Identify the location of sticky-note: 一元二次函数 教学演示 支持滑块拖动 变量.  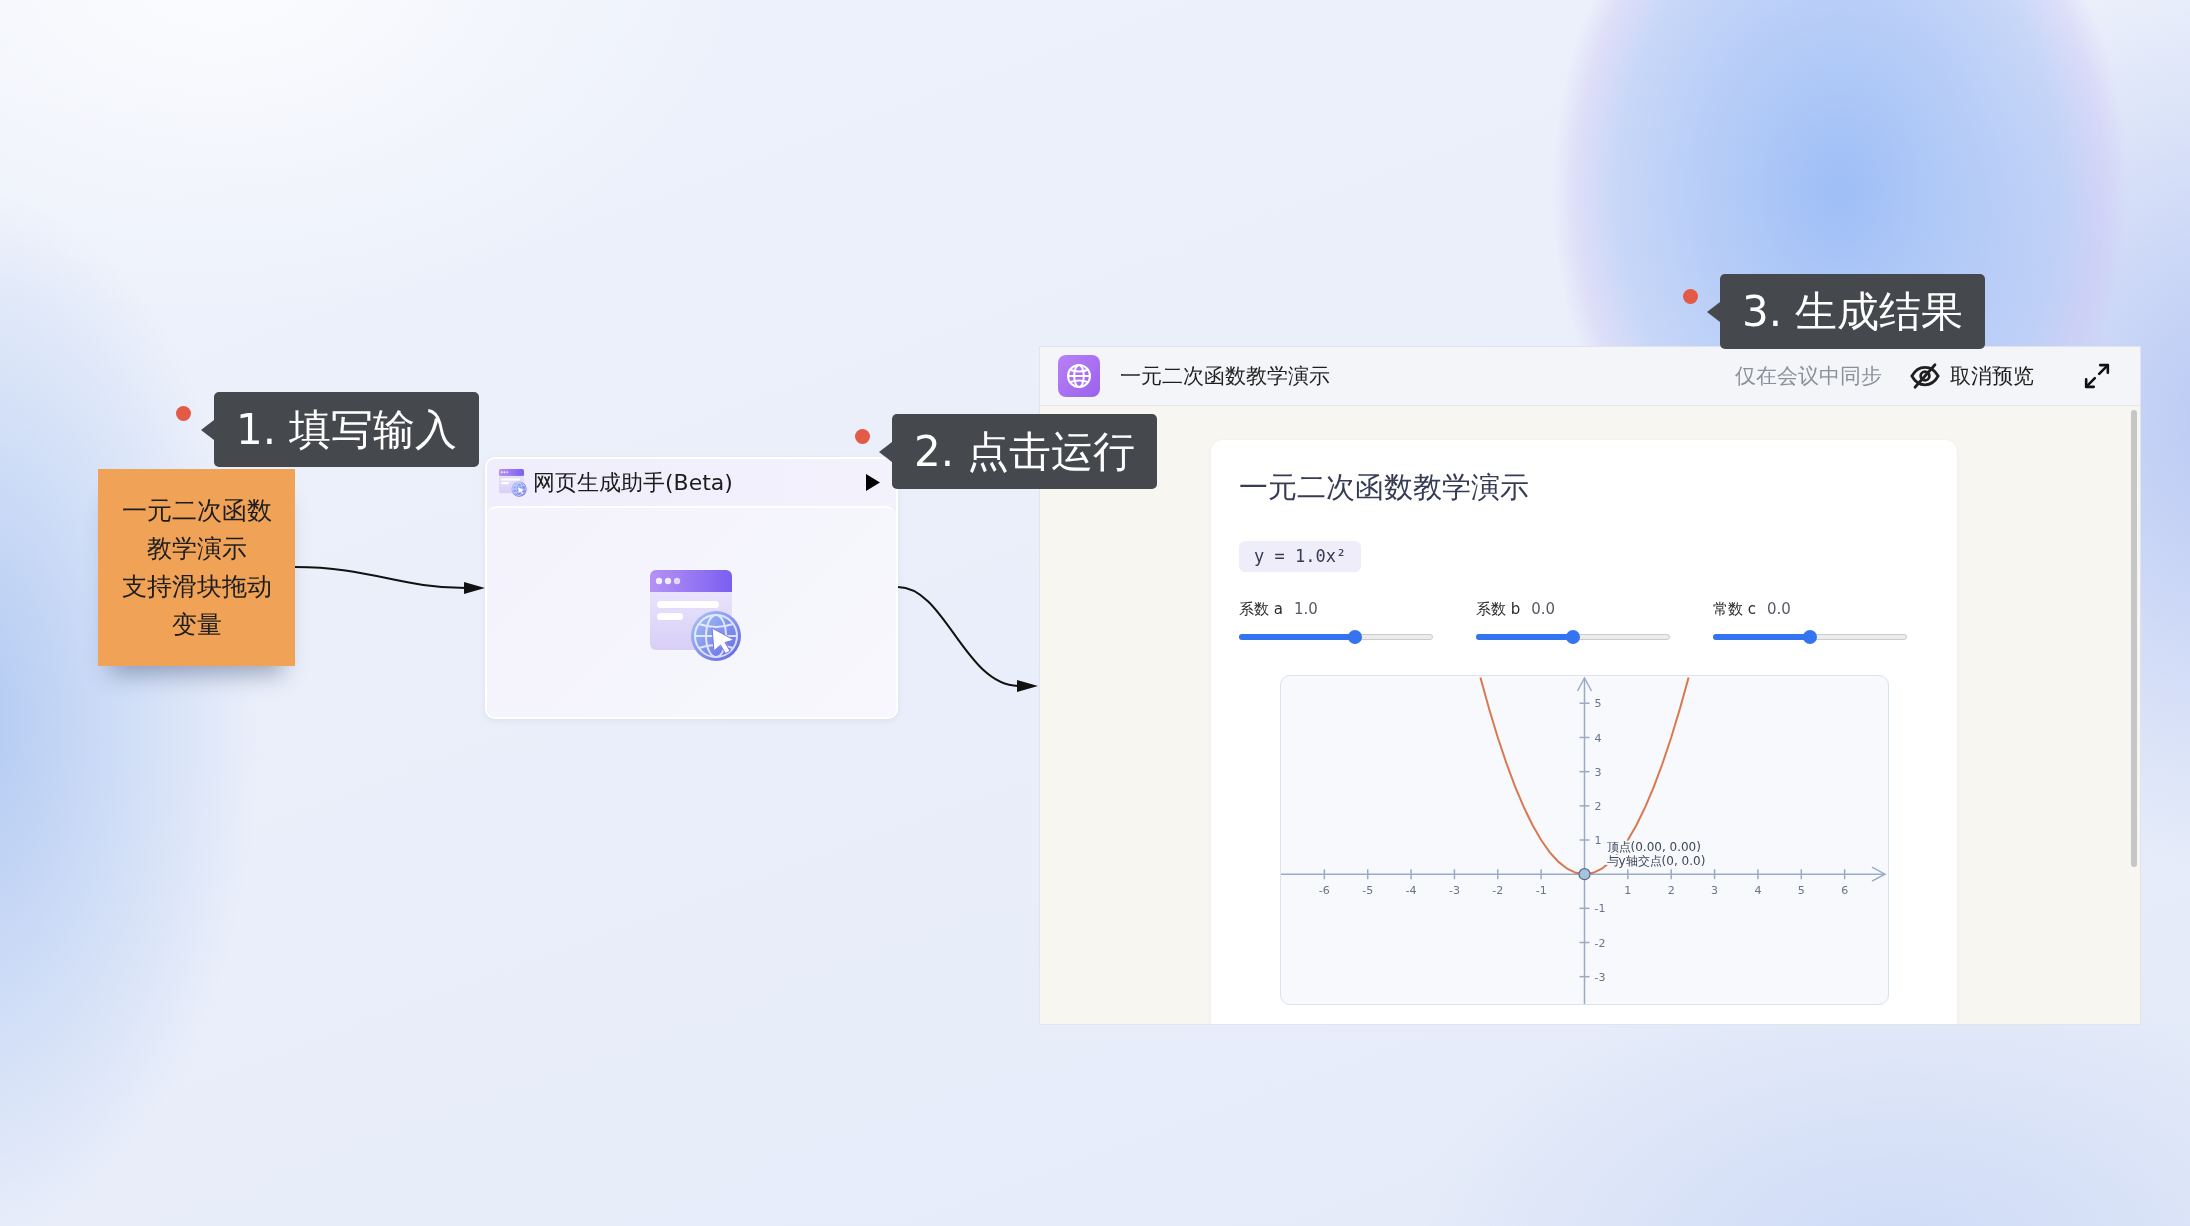
(196, 567).